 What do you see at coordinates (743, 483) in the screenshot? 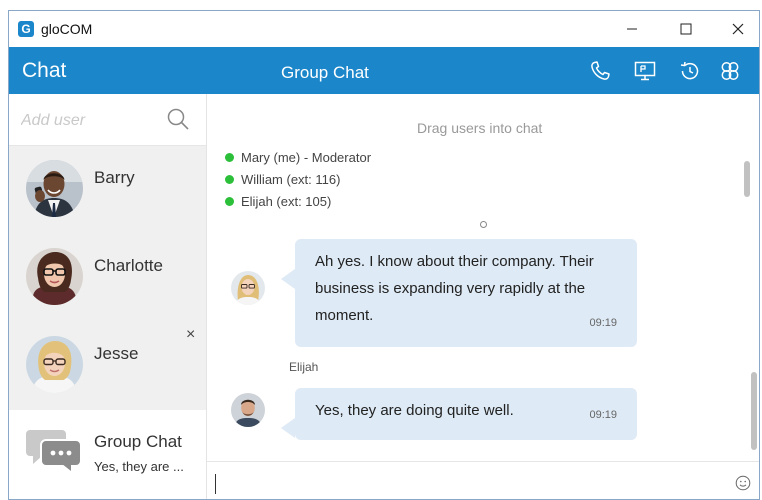
I see `emoji-icon` at bounding box center [743, 483].